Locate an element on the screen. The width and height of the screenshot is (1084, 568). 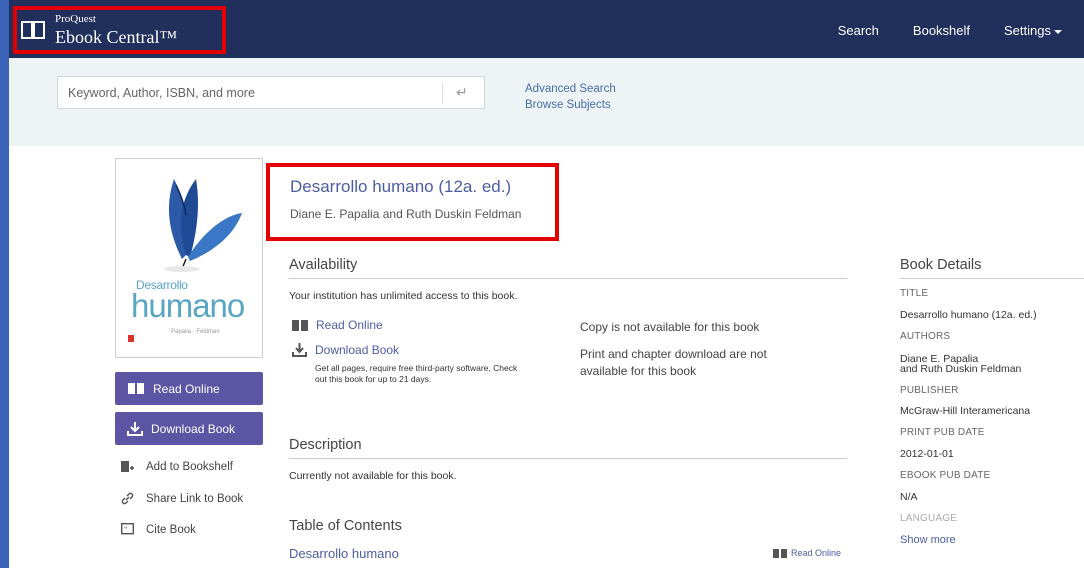
nav-search-link: Search is located at coordinates (858, 30).